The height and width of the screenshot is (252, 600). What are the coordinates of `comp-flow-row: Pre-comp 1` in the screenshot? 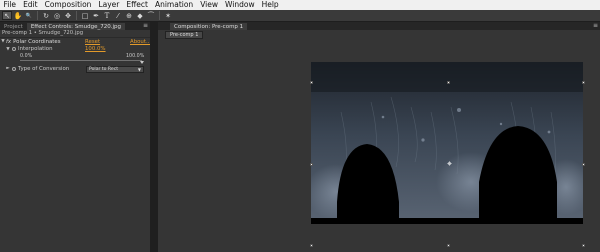 It's located at (379, 35).